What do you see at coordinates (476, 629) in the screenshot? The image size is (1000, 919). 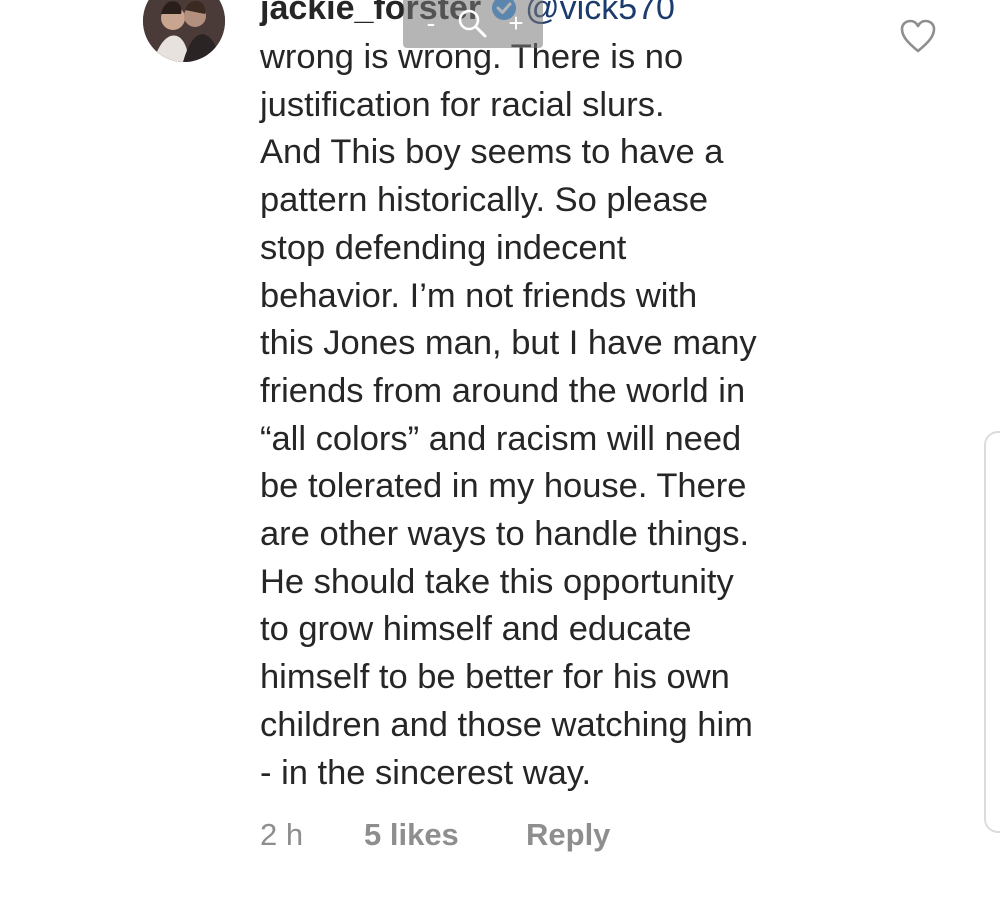 I see `comment-text-line: to grow himself and educate` at bounding box center [476, 629].